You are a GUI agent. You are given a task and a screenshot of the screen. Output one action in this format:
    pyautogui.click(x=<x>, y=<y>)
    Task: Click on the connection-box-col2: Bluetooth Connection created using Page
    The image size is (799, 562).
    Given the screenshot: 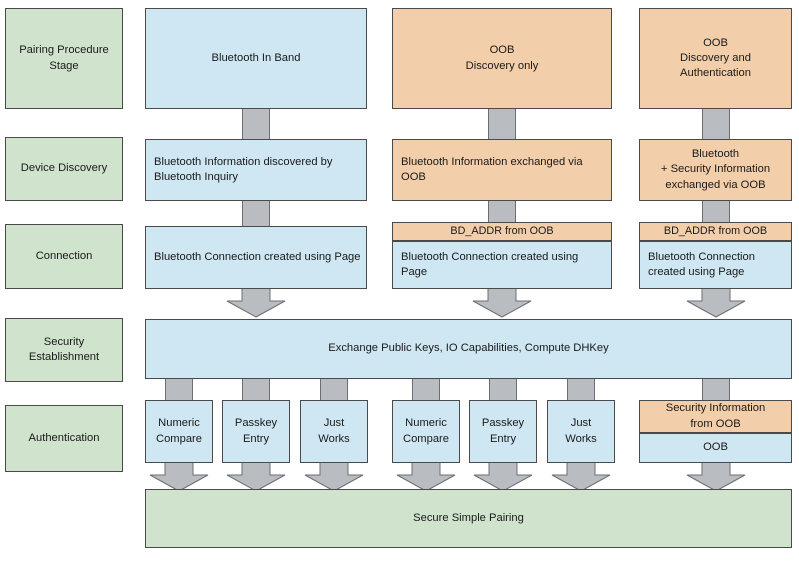 What is the action you would take?
    pyautogui.click(x=502, y=265)
    